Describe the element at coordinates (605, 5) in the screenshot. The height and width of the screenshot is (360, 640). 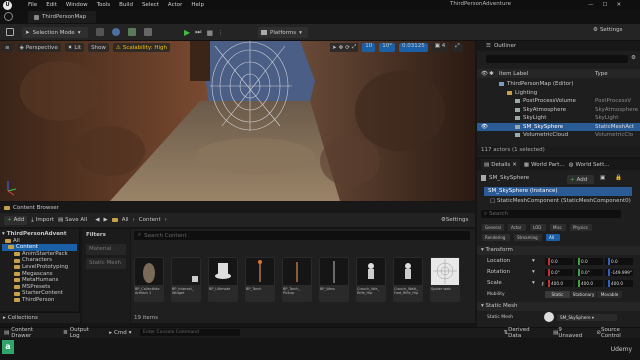
I see `maximize-button: ☐` at that location.